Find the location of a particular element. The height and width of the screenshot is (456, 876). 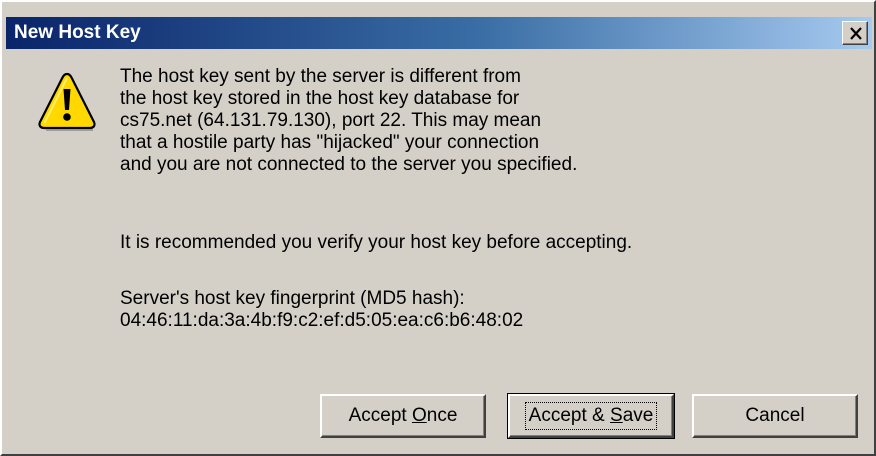

warning-icon is located at coordinates (67, 101).